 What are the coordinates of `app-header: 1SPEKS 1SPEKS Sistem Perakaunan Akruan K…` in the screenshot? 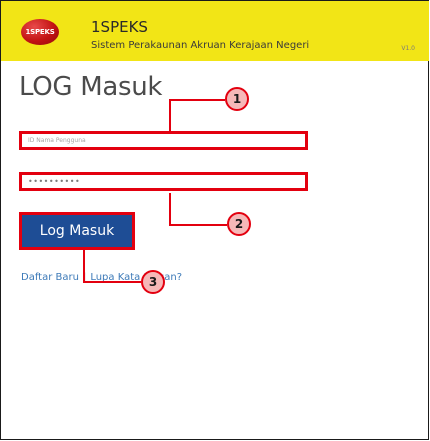 It's located at (215, 31).